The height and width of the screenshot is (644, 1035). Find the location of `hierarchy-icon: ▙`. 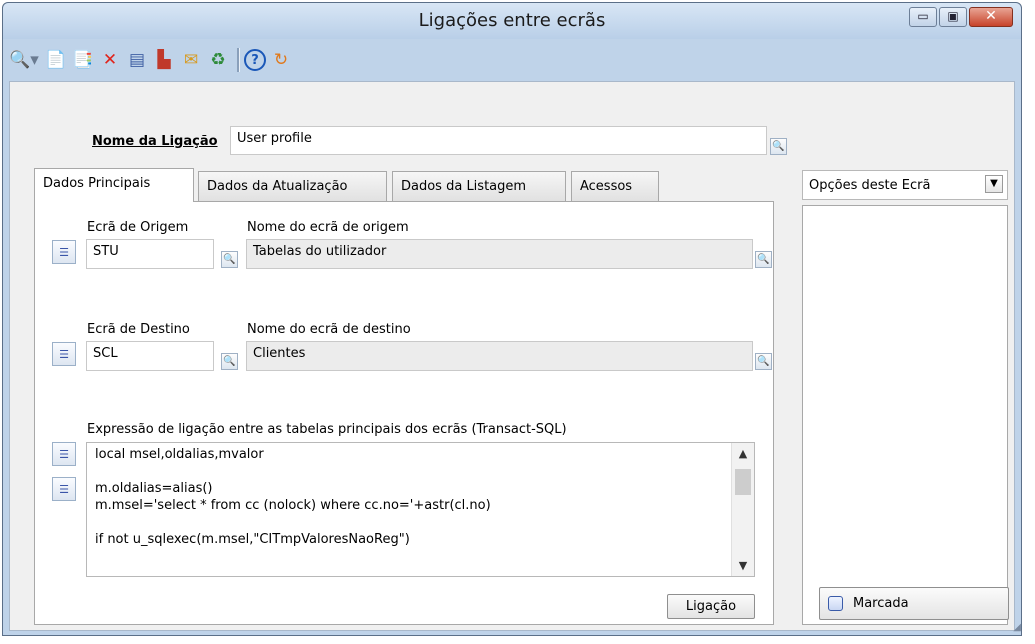

hierarchy-icon: ▙ is located at coordinates (164, 60).